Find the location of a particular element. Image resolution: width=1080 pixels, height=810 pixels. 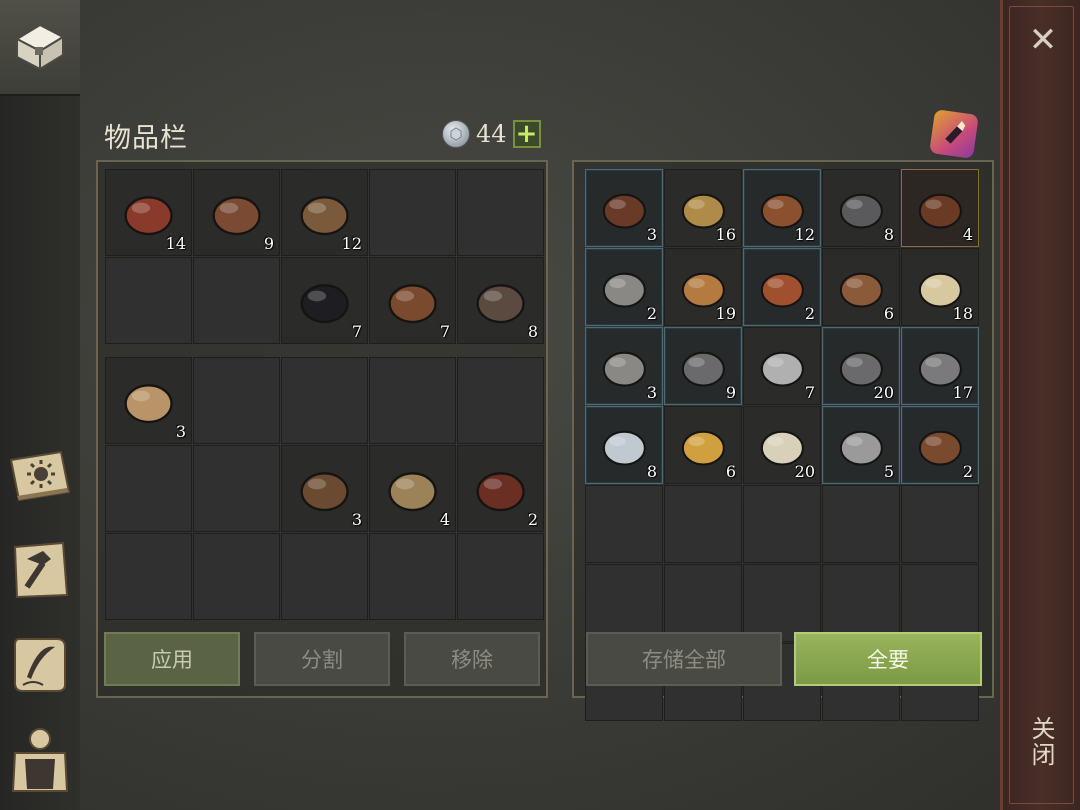

split-button: 分割 is located at coordinates (322, 659).